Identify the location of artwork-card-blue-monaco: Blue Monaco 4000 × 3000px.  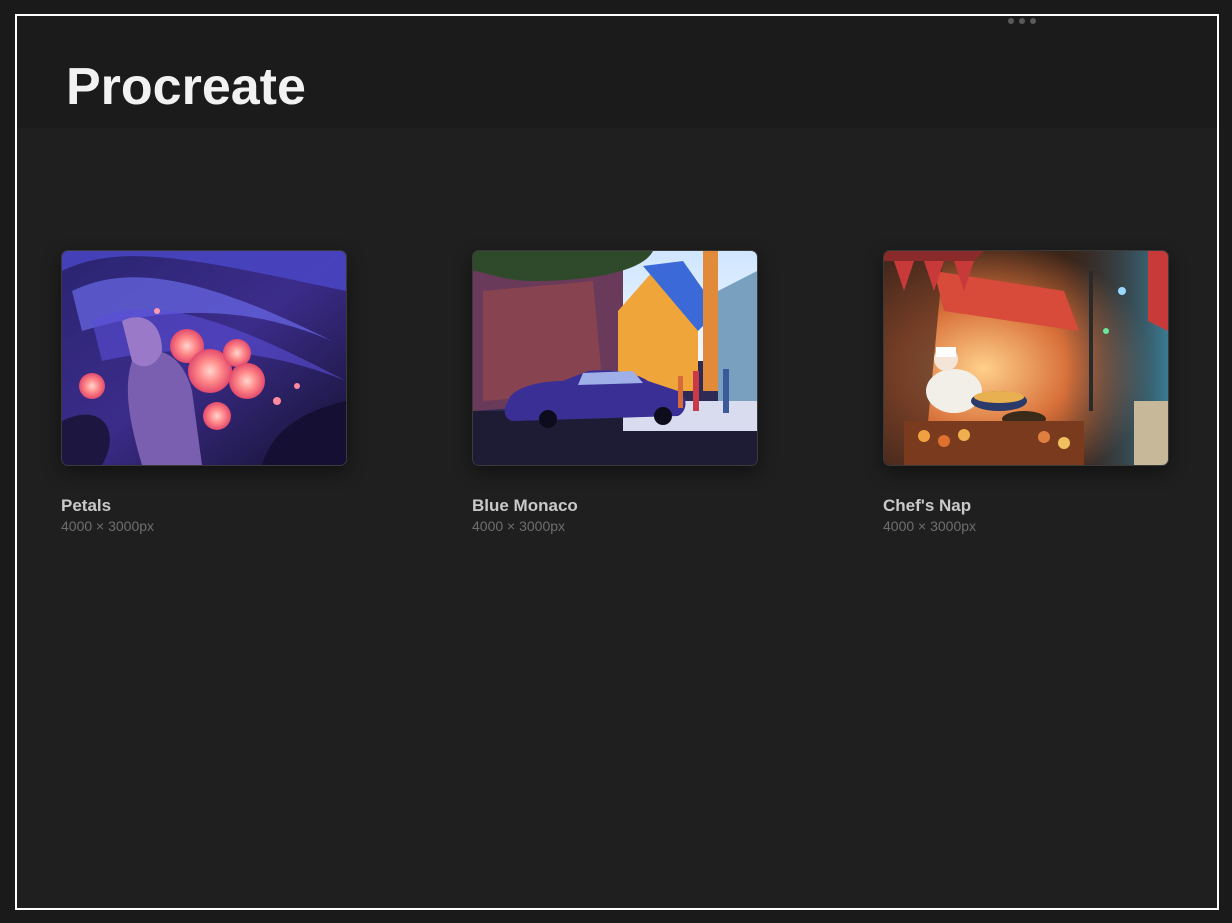
(617, 392).